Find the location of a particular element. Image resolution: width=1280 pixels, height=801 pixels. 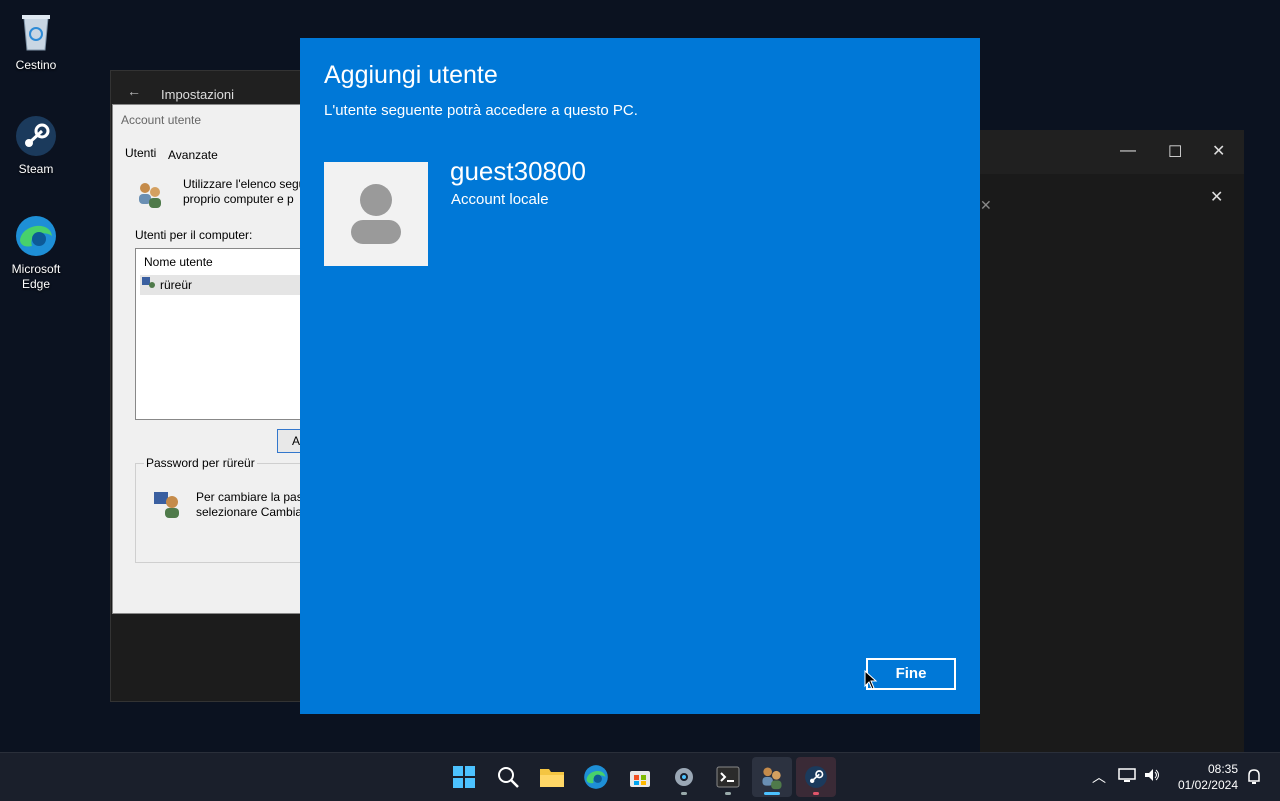

users-list: Nome utente rüreür is located at coordinates (226, 334).